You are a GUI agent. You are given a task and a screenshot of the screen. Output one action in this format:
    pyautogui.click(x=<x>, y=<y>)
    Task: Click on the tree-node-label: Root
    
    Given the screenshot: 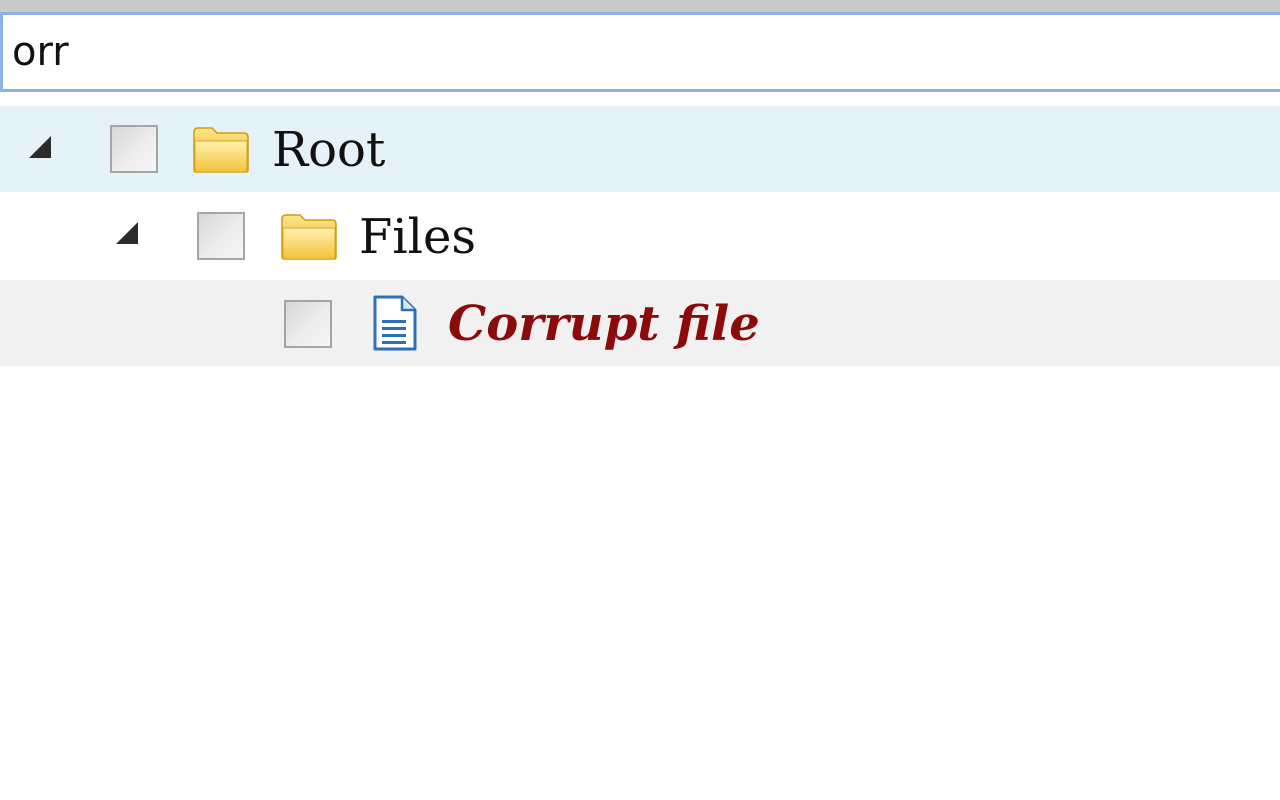 What is the action you would take?
    pyautogui.click(x=328, y=150)
    